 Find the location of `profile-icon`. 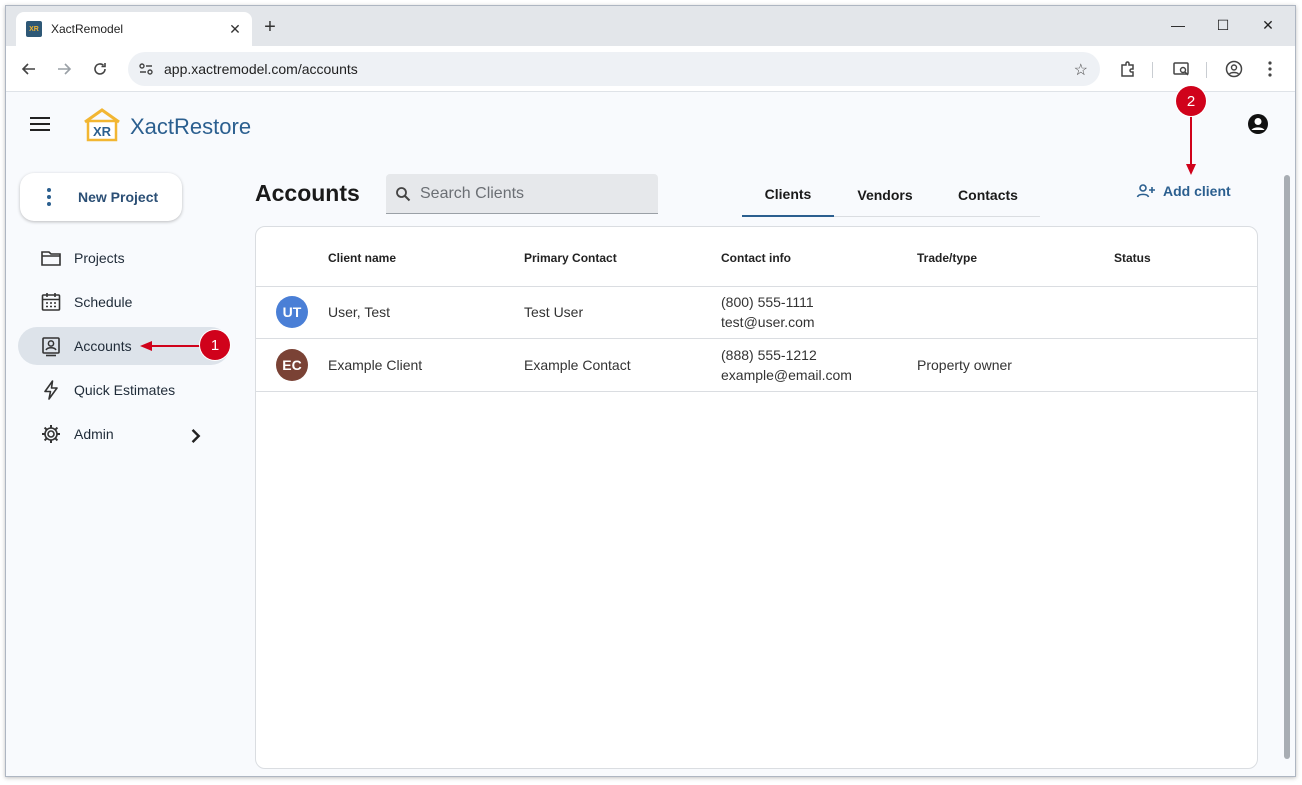

profile-icon is located at coordinates (1234, 69).